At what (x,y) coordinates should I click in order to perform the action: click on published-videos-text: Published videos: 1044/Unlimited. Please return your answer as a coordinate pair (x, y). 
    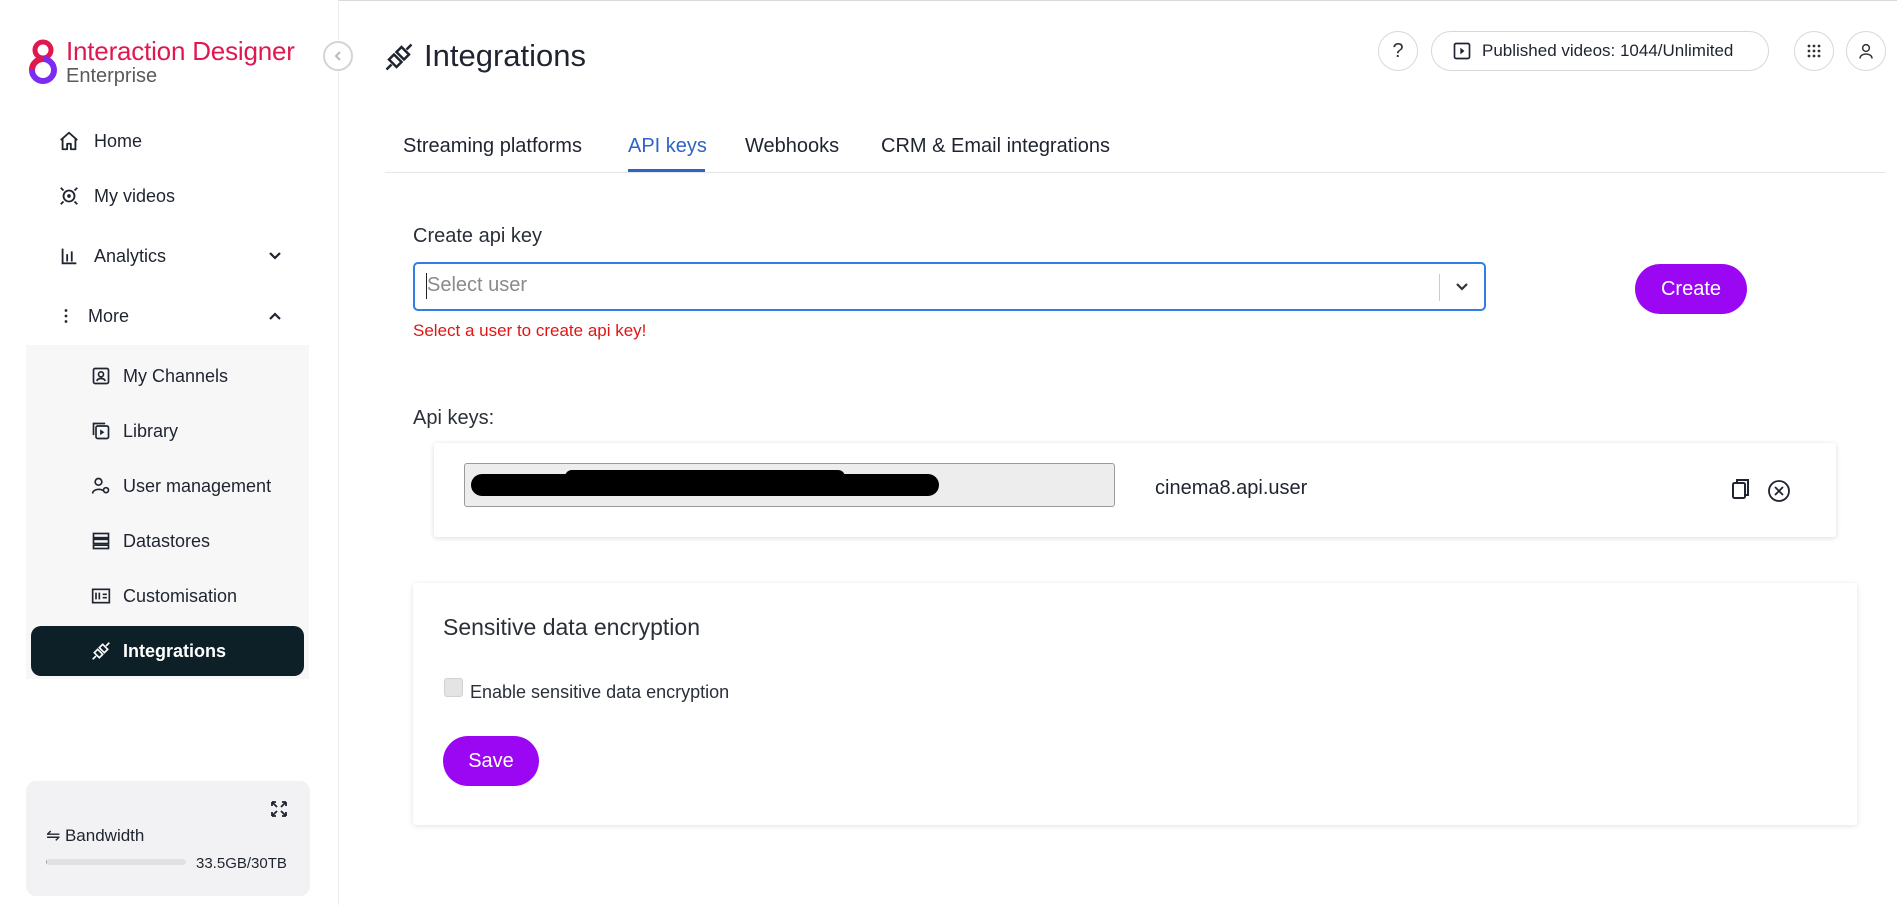
    Looking at the image, I should click on (1608, 50).